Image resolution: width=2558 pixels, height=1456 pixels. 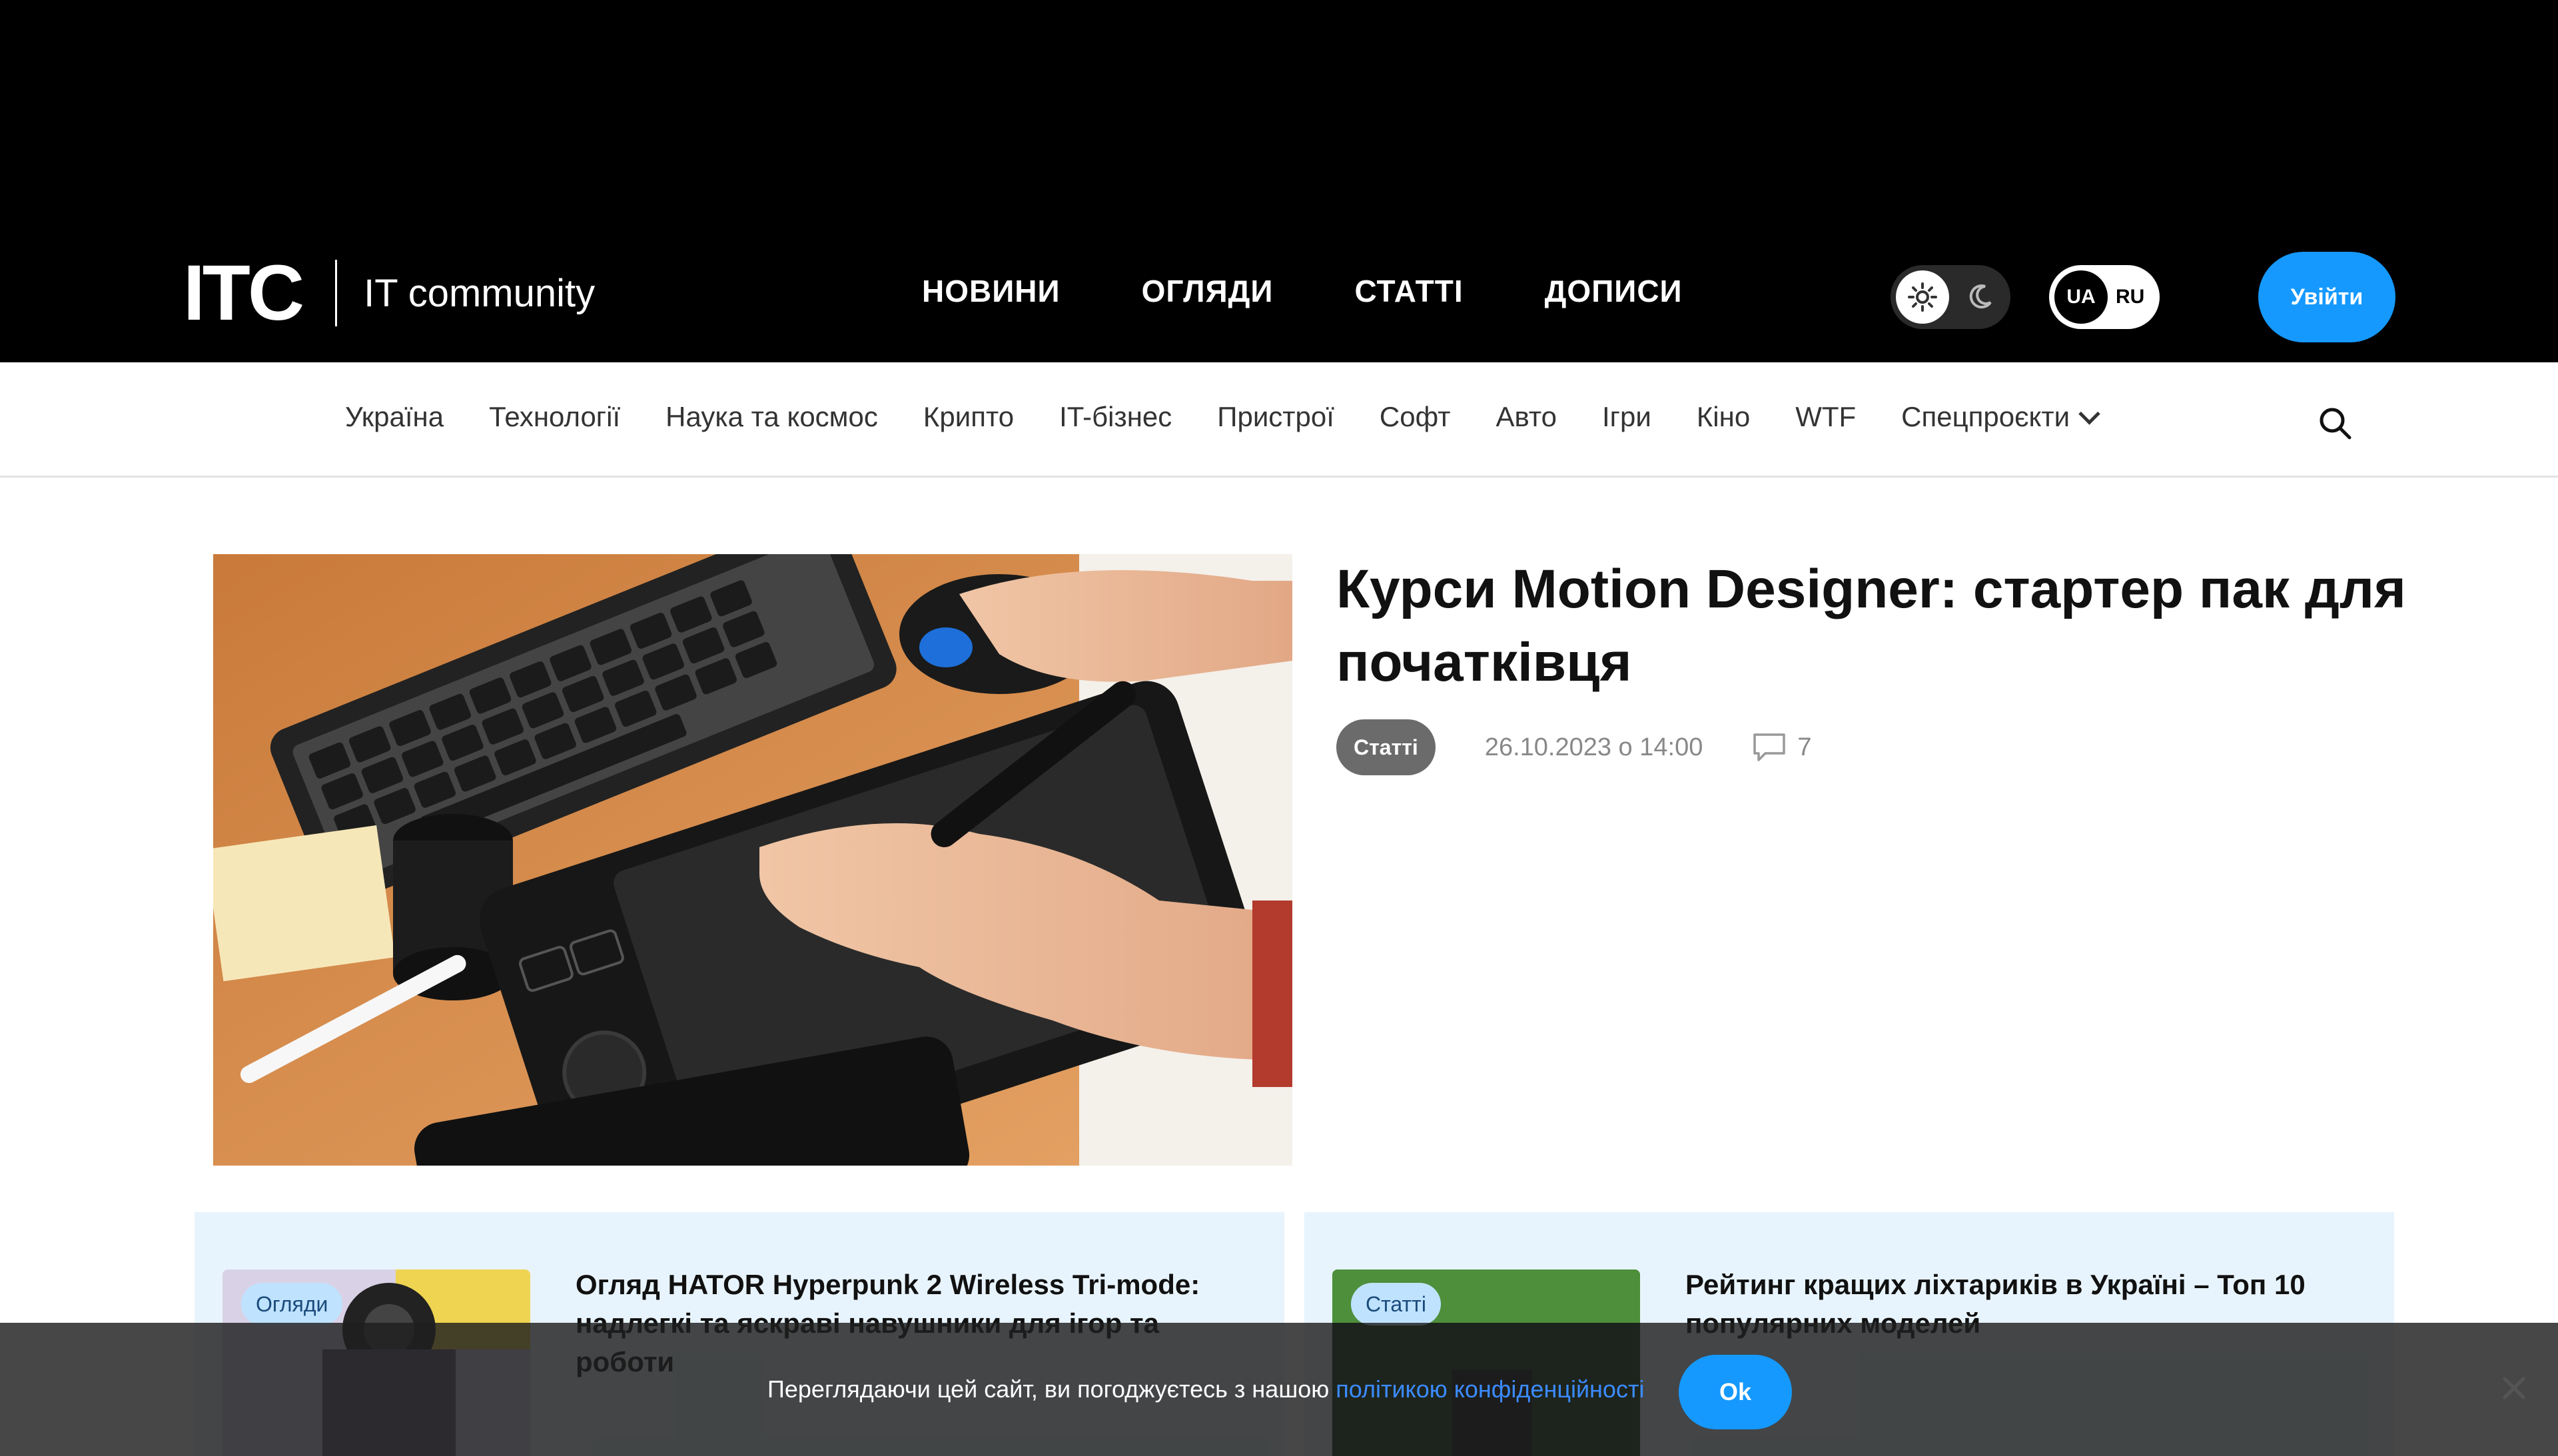 What do you see at coordinates (1980, 296) in the screenshot?
I see `moon-icon` at bounding box center [1980, 296].